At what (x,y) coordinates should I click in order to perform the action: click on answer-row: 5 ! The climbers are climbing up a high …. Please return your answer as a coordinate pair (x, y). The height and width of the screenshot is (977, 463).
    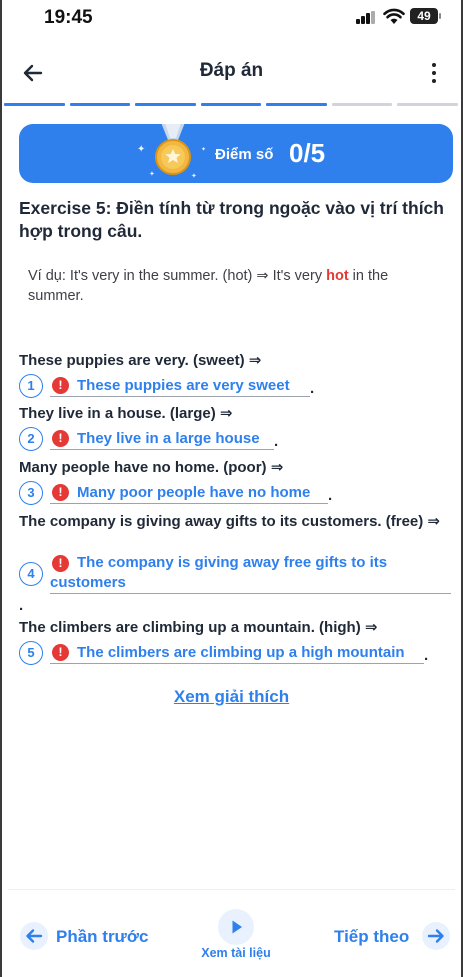
    Looking at the image, I should click on (235, 654).